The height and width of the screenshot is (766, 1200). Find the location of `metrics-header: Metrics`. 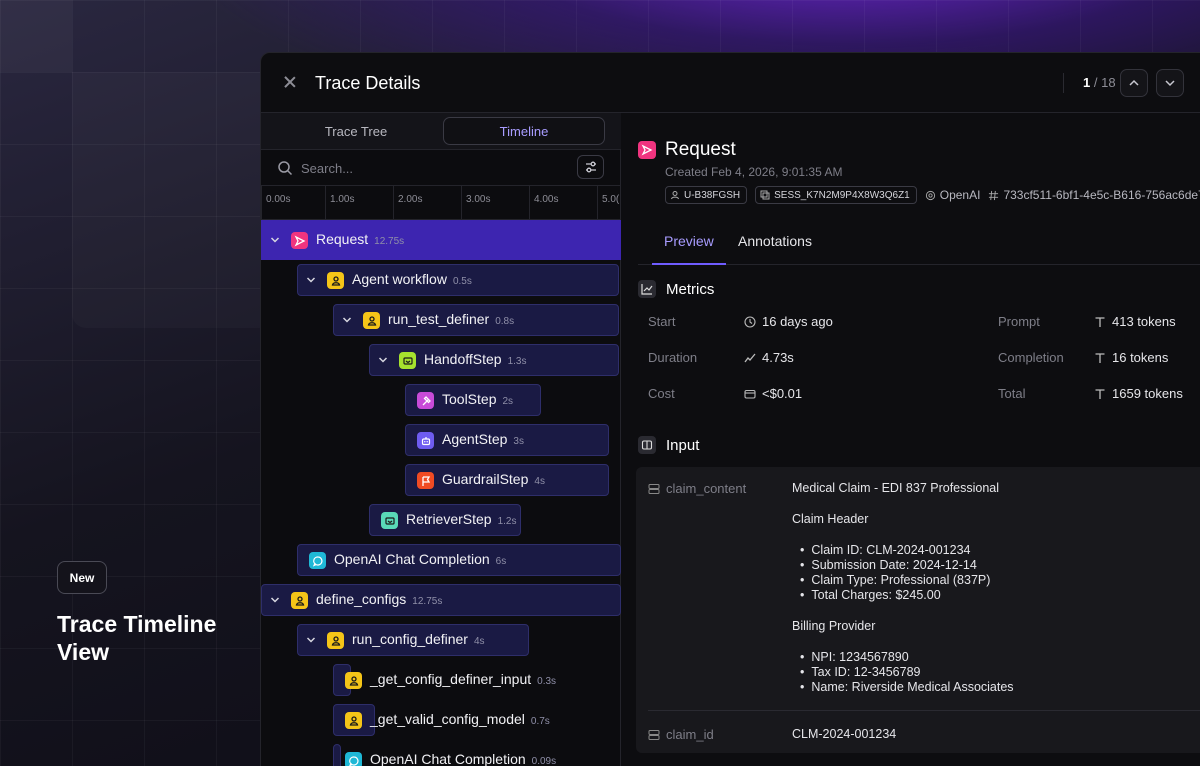

metrics-header: Metrics is located at coordinates (676, 289).